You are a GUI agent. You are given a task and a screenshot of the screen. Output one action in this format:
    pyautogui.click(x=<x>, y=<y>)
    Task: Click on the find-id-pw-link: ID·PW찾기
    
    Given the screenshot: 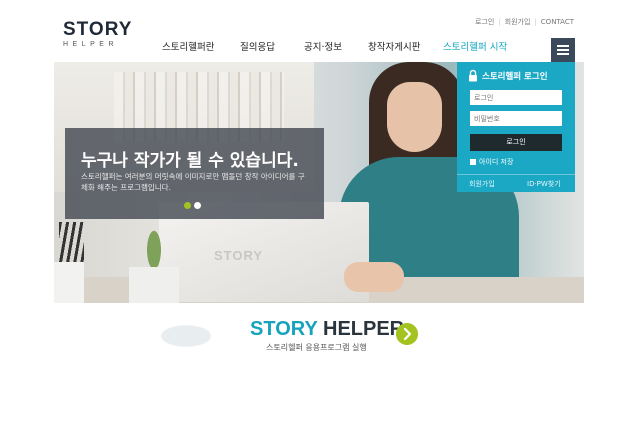 What is the action you would take?
    pyautogui.click(x=544, y=184)
    